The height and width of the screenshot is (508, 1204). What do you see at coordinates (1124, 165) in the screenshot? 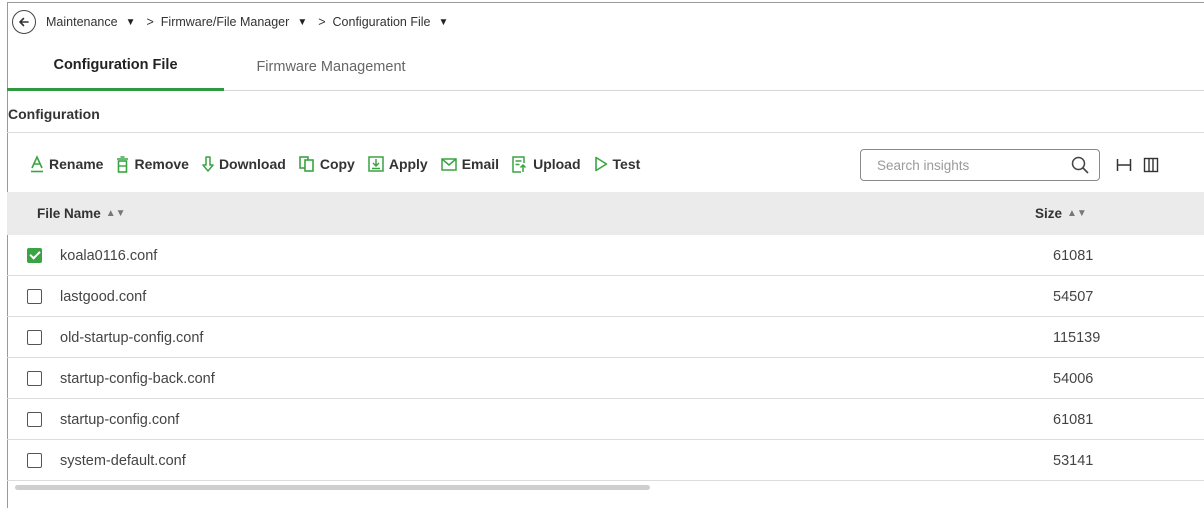
I see `fit-columns-icon` at bounding box center [1124, 165].